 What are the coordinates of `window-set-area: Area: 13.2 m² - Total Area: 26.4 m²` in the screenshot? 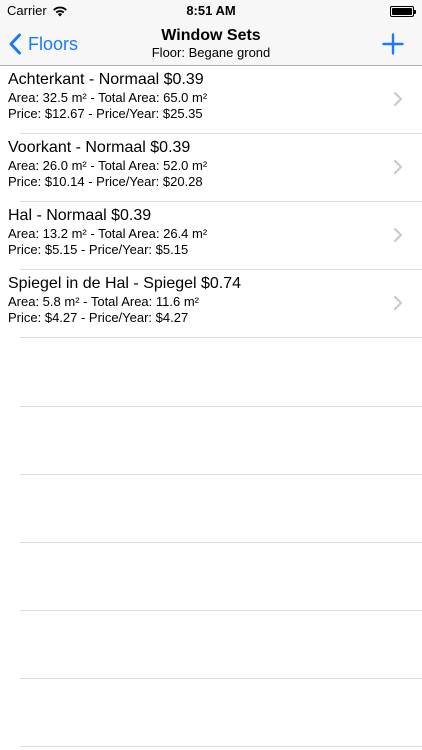 It's located at (108, 233).